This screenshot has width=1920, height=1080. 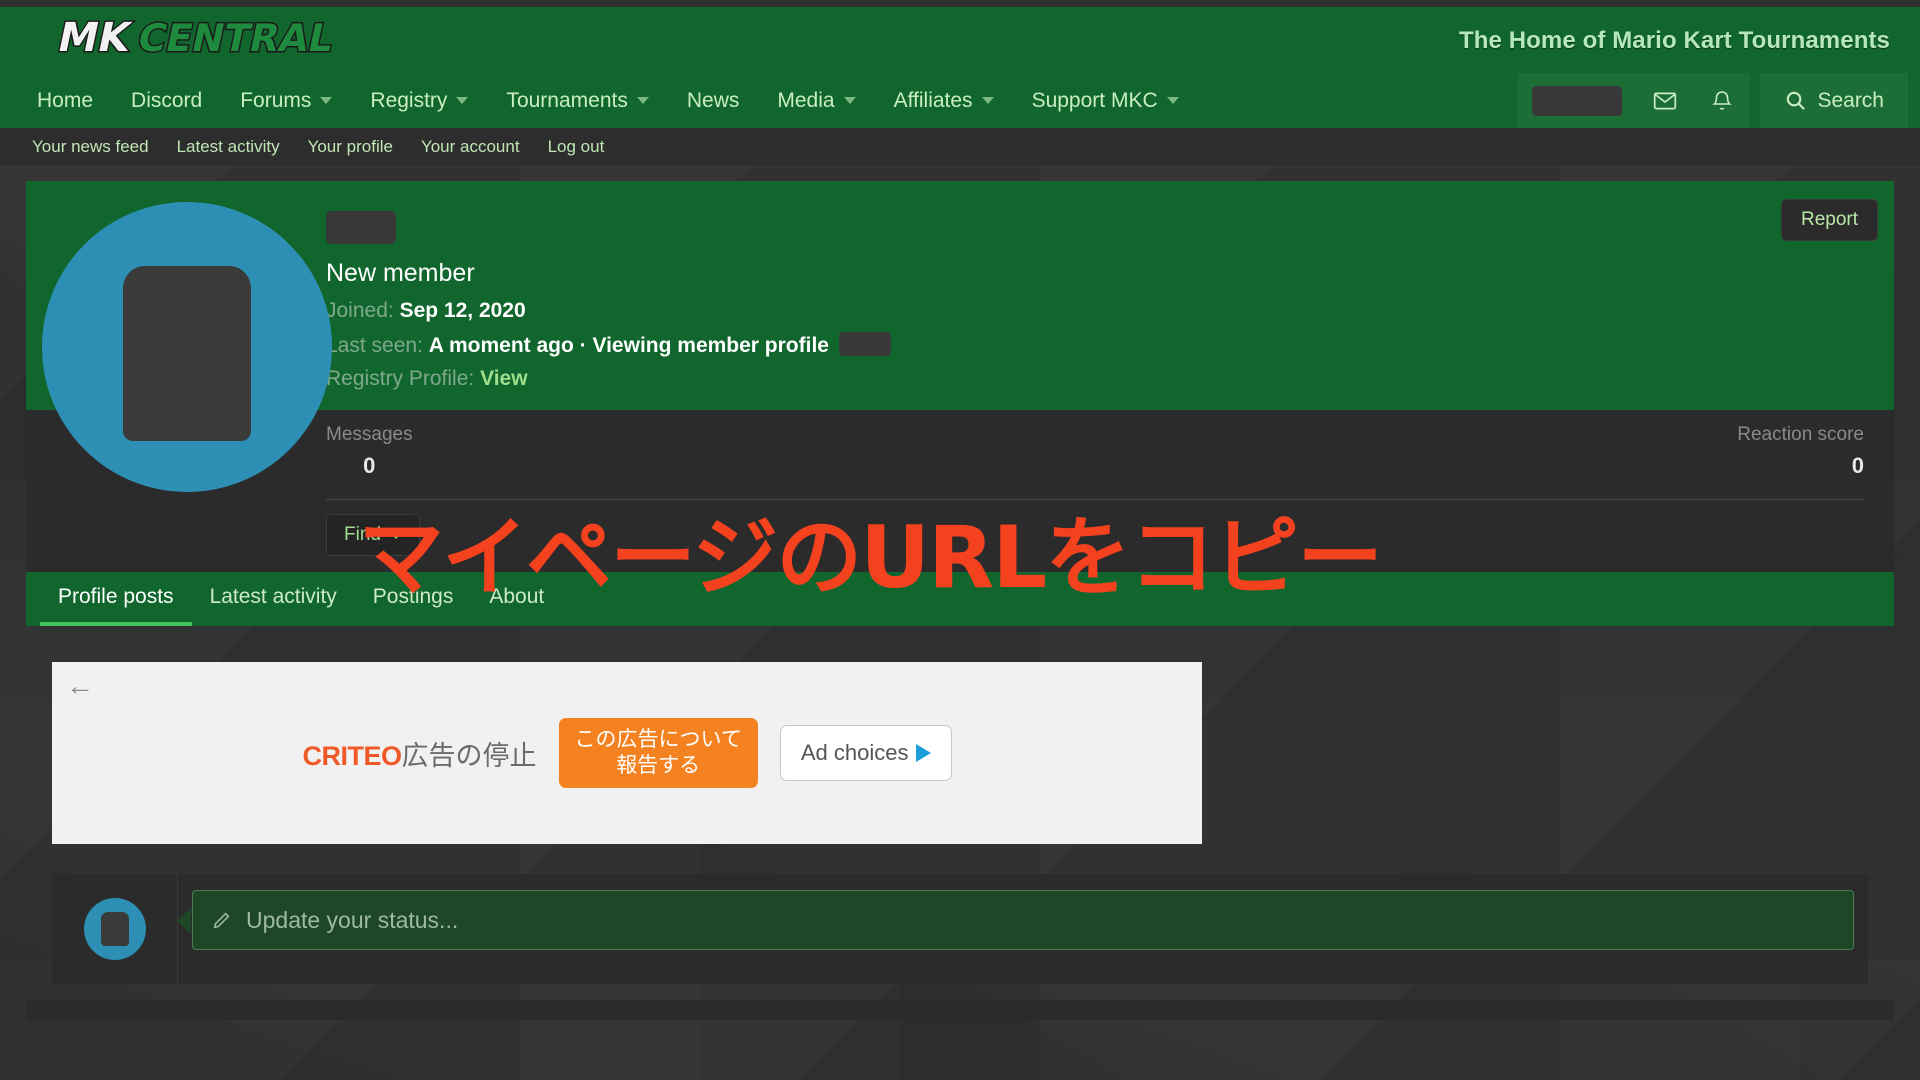 What do you see at coordinates (1829, 220) in the screenshot?
I see `report-button: Report` at bounding box center [1829, 220].